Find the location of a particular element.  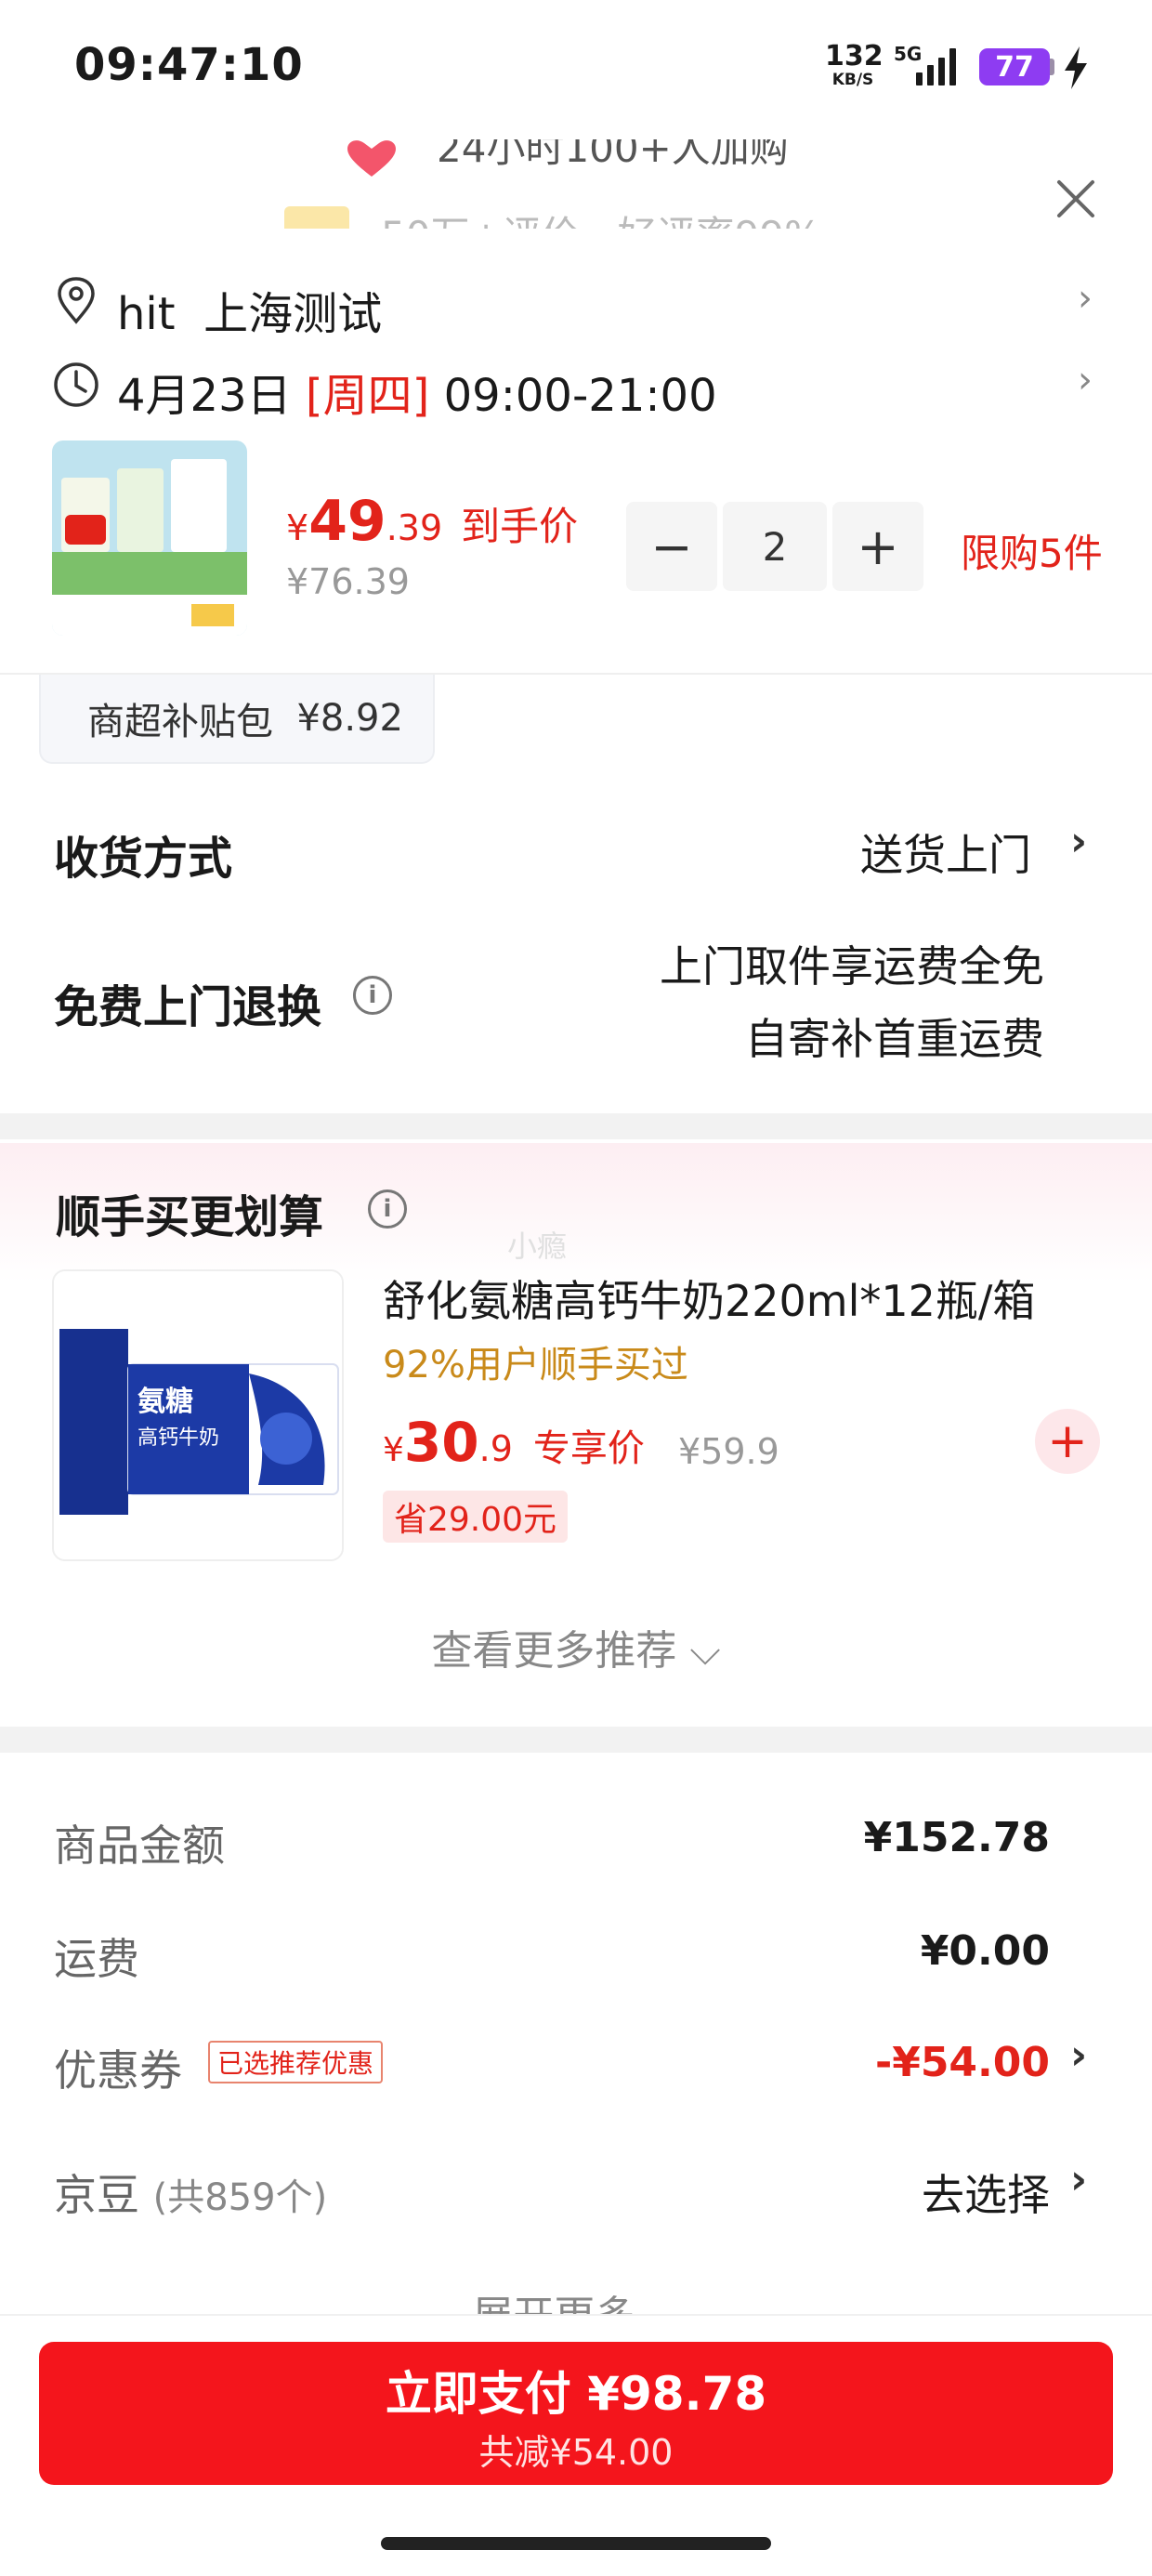

coupon-value: -¥54.00 is located at coordinates (962, 2062).